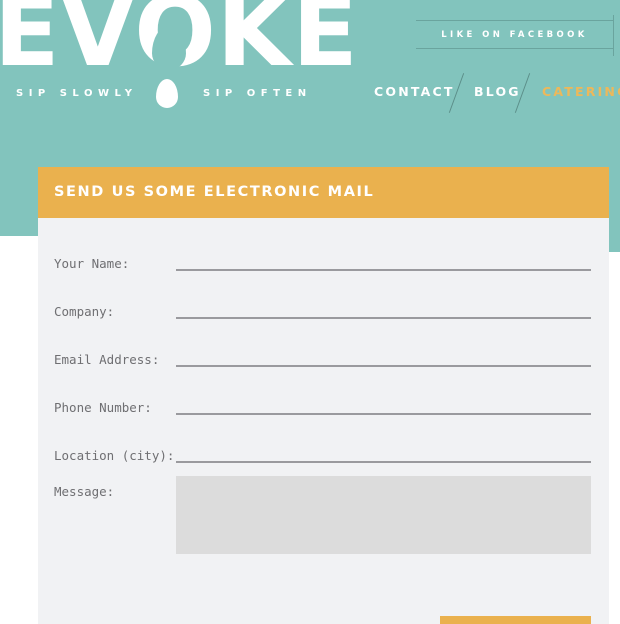  Describe the element at coordinates (414, 91) in the screenshot. I see `nav-item-contact: CONTACT` at that location.